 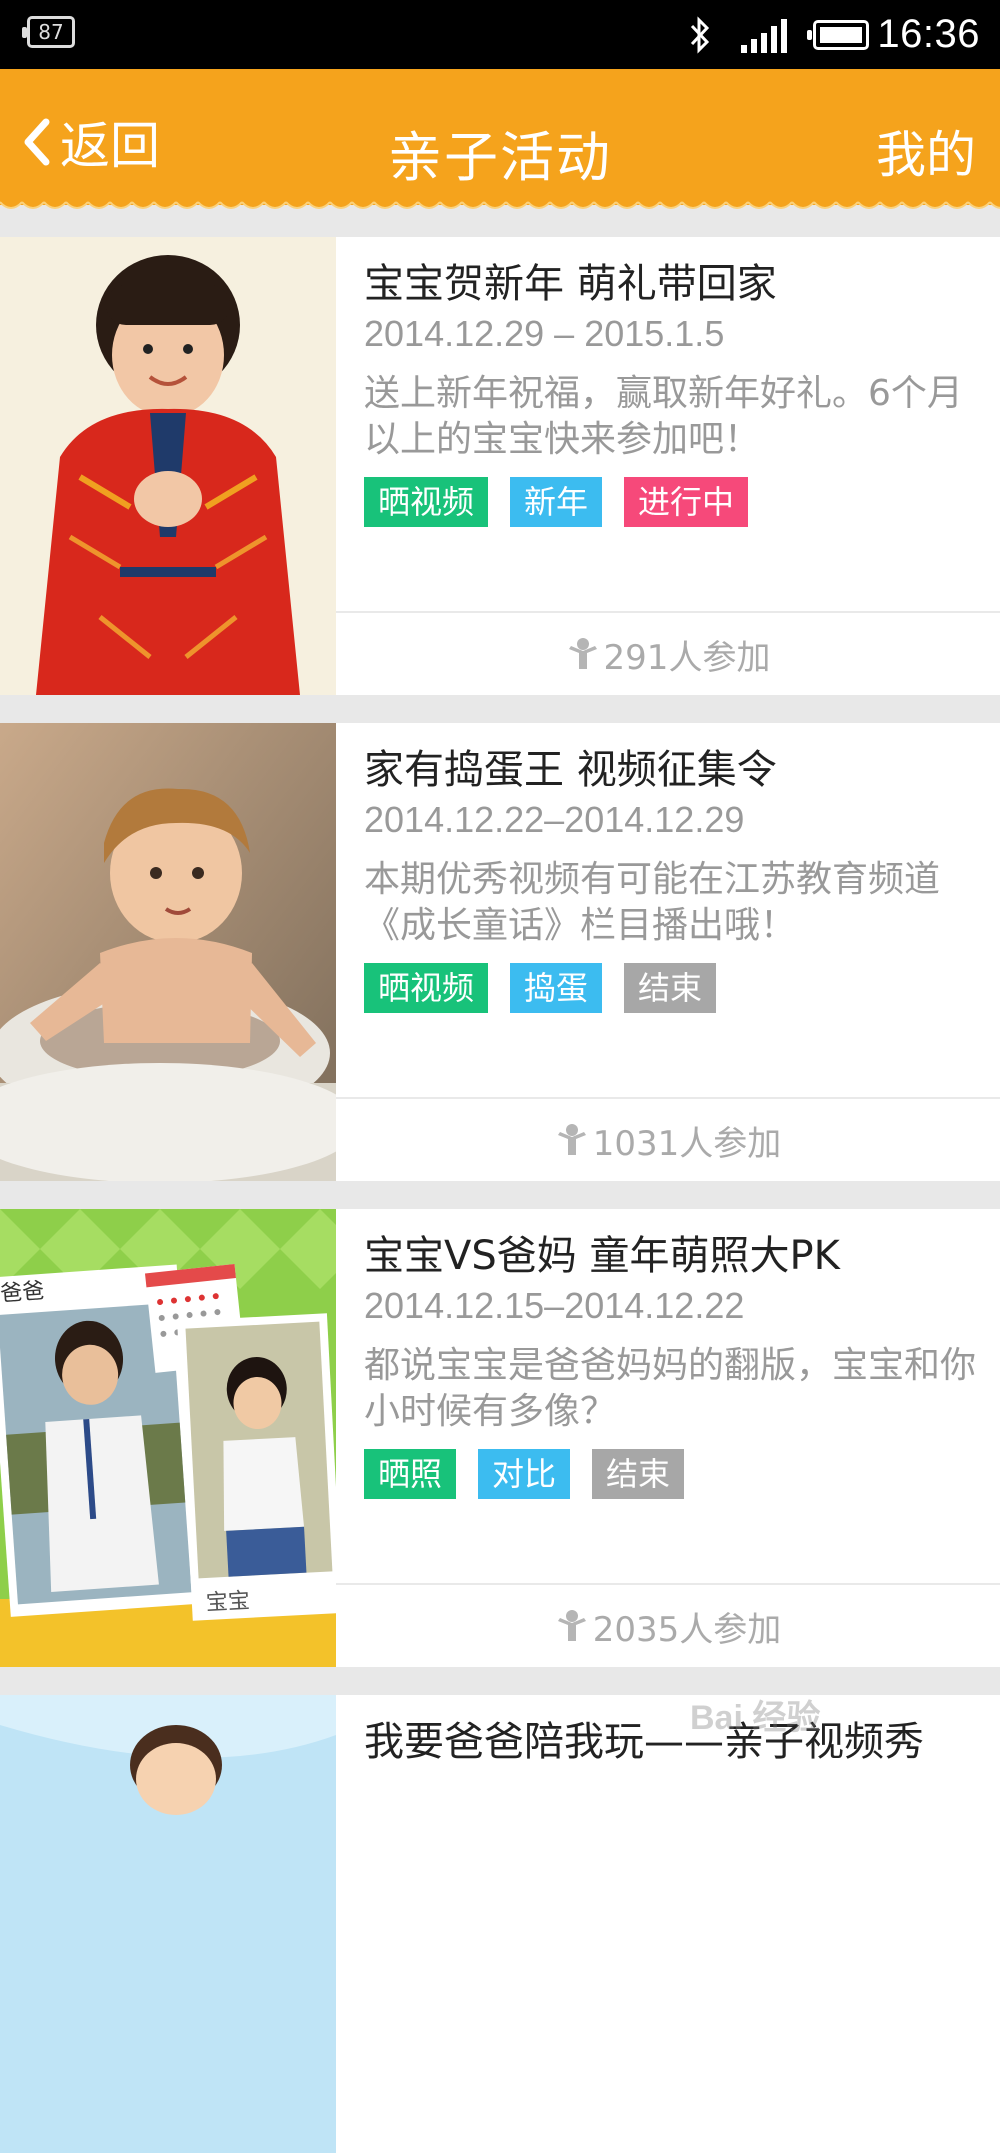 What do you see at coordinates (766, 35) in the screenshot?
I see `signal-icon` at bounding box center [766, 35].